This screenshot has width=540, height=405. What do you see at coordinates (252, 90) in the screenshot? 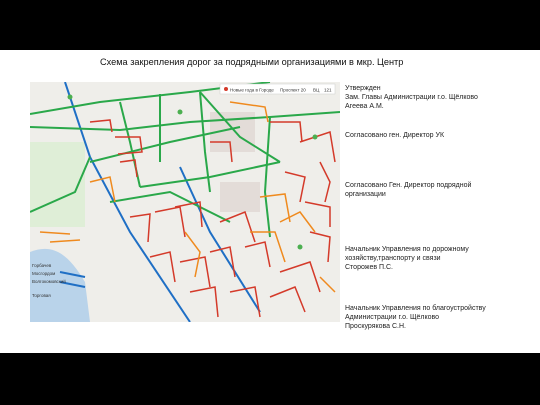
I see `legend-item: Новые года в Городе` at bounding box center [252, 90].